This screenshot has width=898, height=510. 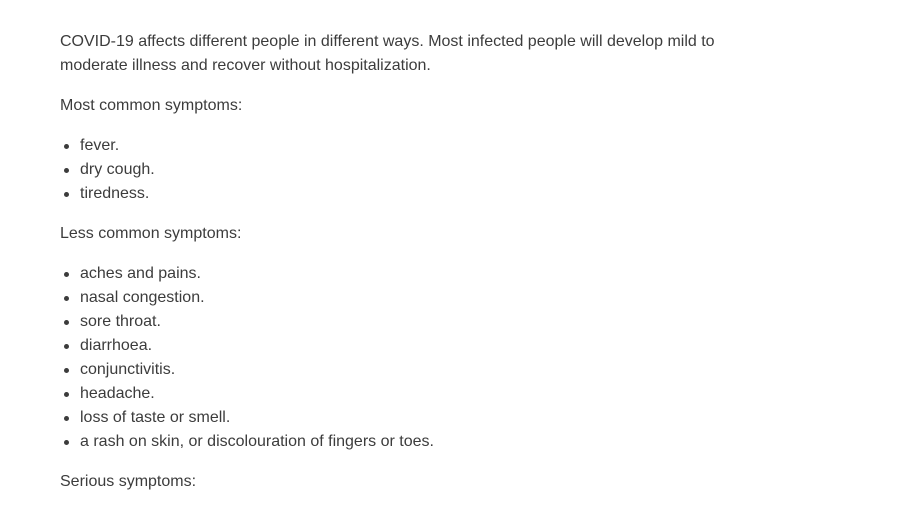 I want to click on list-item: fever., so click(x=400, y=146).